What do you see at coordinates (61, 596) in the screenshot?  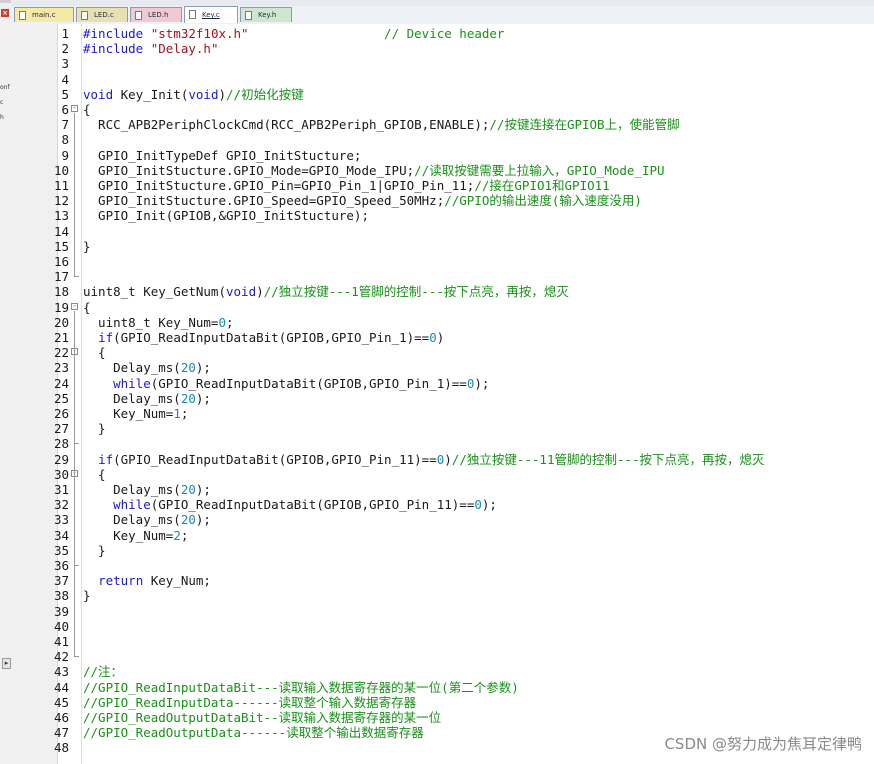 I see `line-number: 38` at bounding box center [61, 596].